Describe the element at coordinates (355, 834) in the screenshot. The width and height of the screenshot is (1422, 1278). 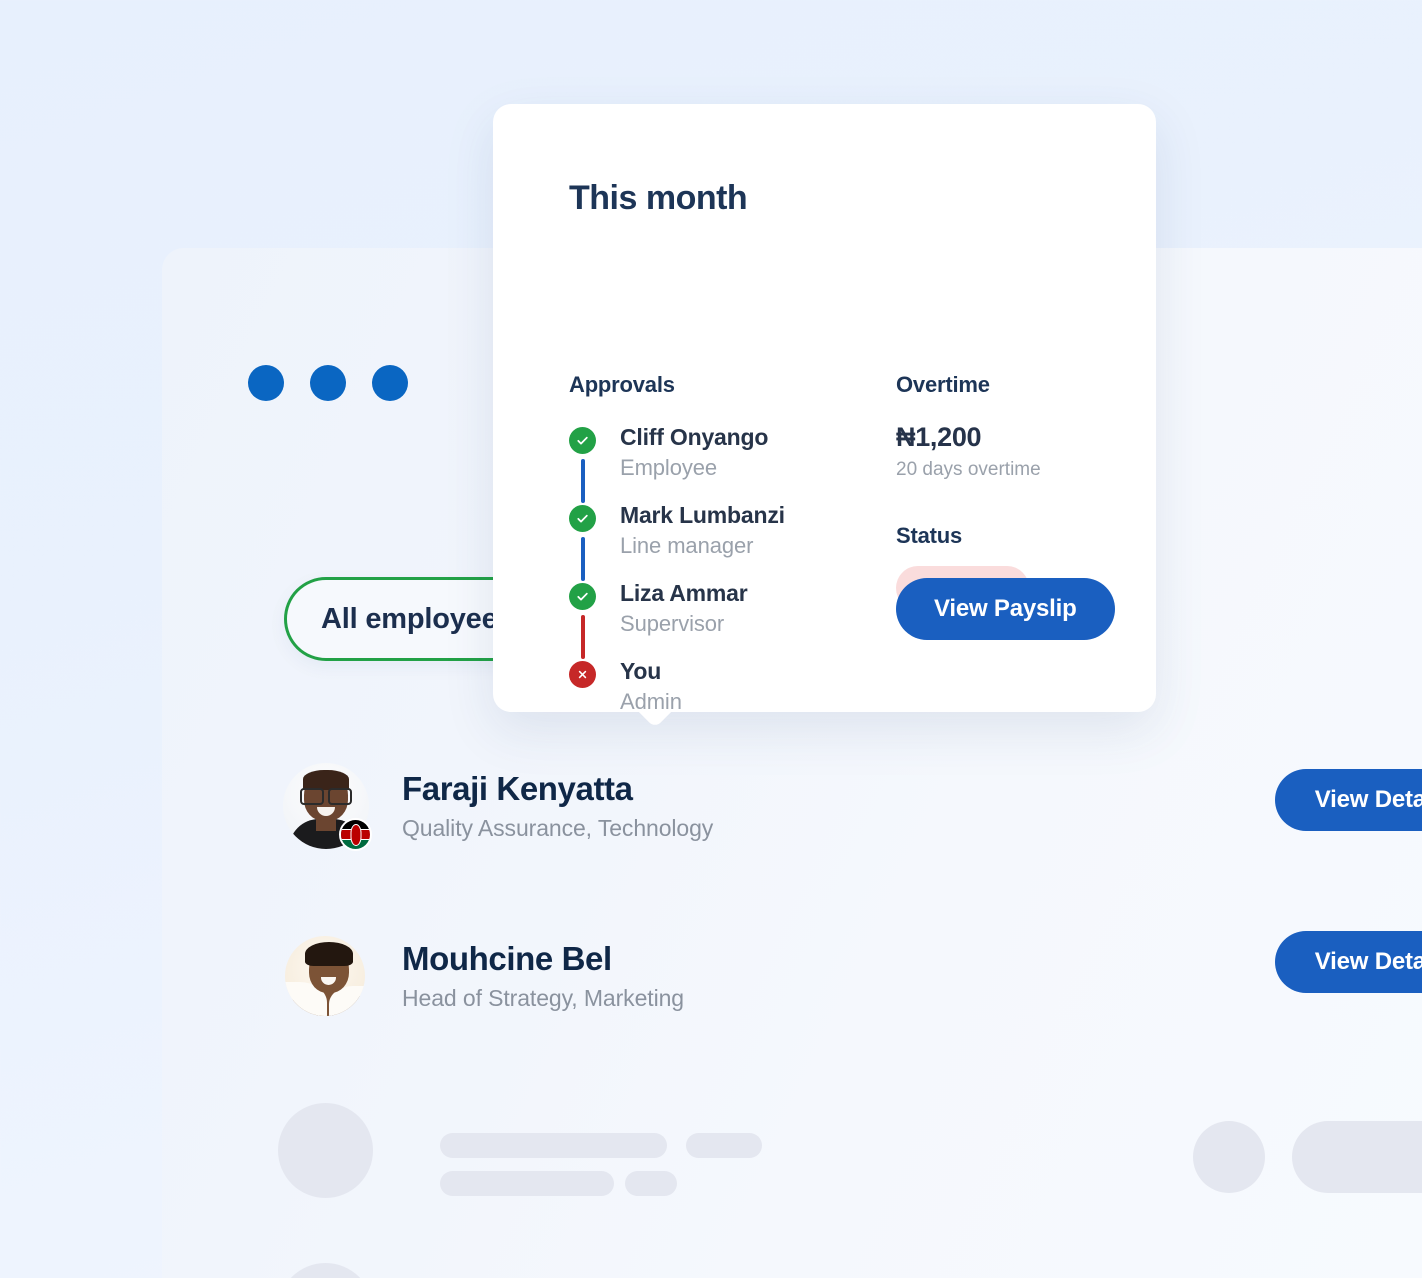
I see `kenya-flag-icon` at that location.